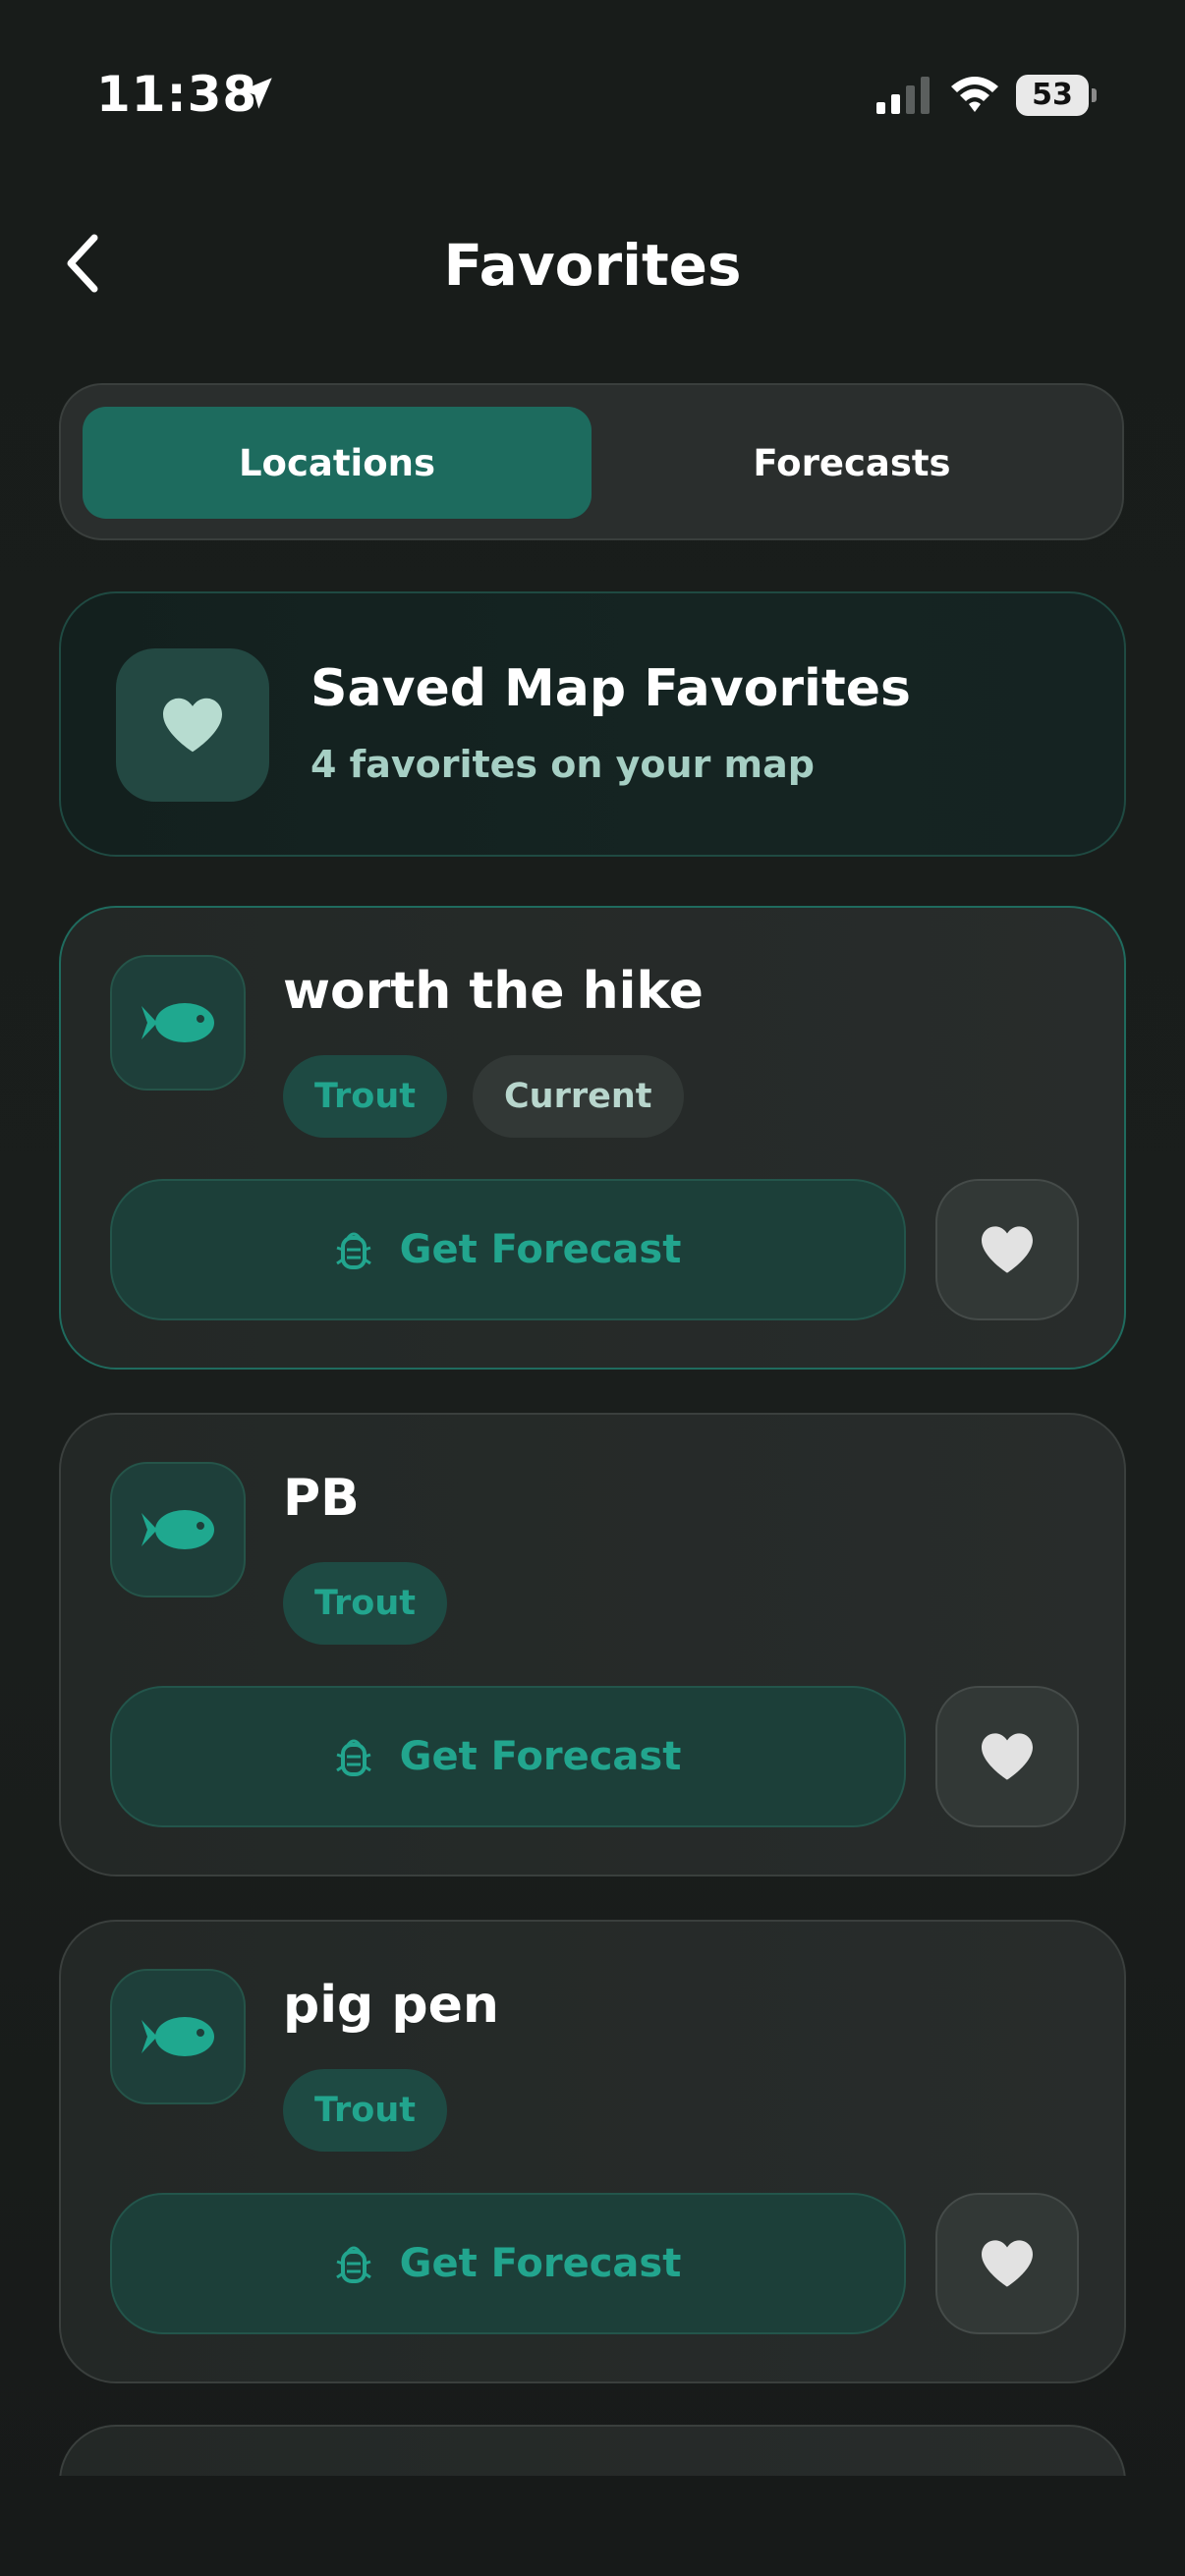 The width and height of the screenshot is (1185, 2576). Describe the element at coordinates (391, 2005) in the screenshot. I see `favorite-name: pig pen` at that location.